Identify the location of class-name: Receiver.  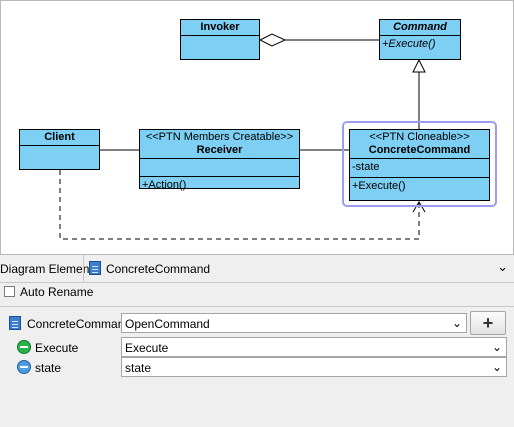
(219, 150).